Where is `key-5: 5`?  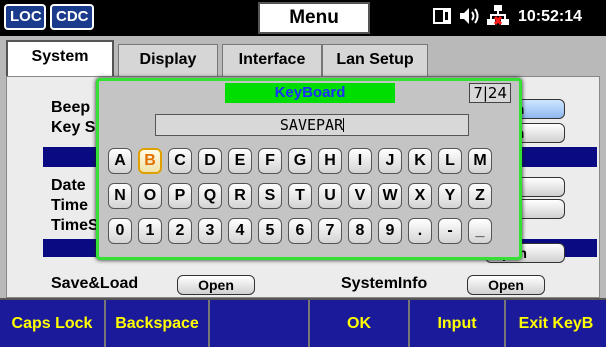
key-5: 5 is located at coordinates (270, 231).